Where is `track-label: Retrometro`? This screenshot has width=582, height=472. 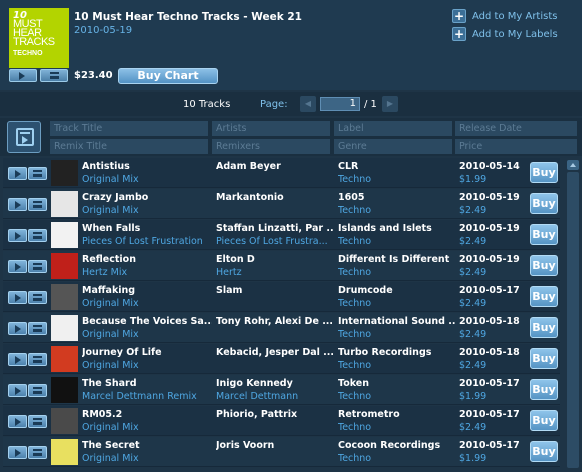
track-label: Retrometro is located at coordinates (397, 414).